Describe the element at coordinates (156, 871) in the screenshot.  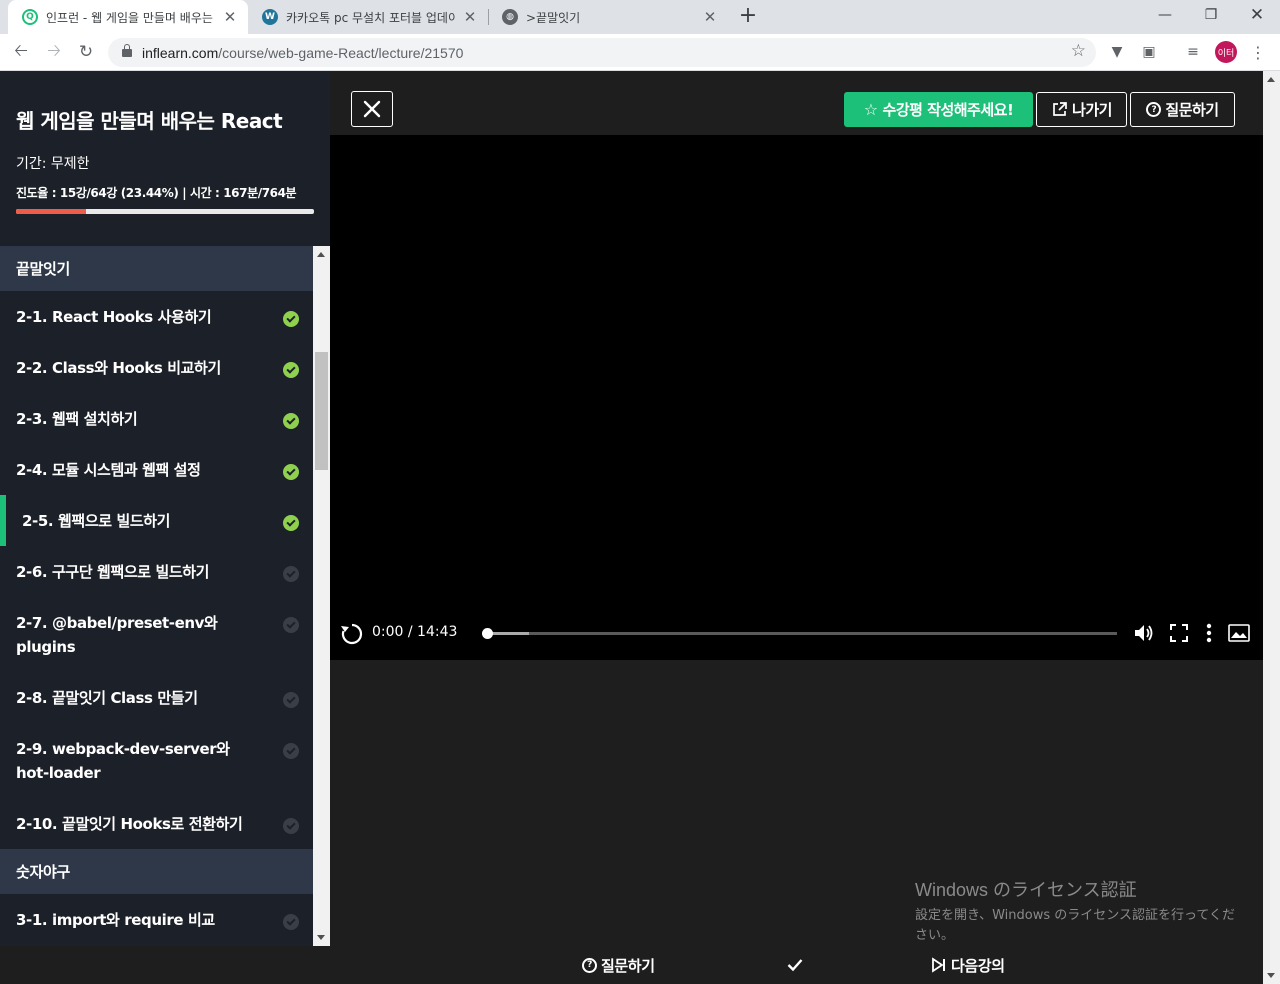
I see `section-header: 숫자야구` at that location.